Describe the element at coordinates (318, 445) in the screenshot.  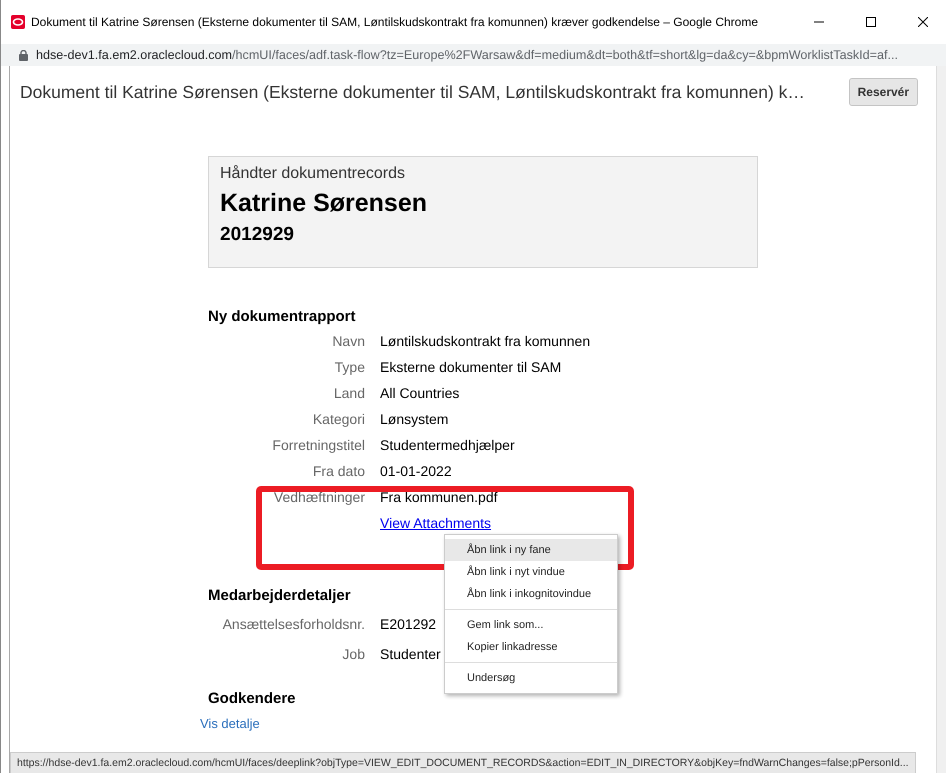
I see `field-label: Forretningstitel` at that location.